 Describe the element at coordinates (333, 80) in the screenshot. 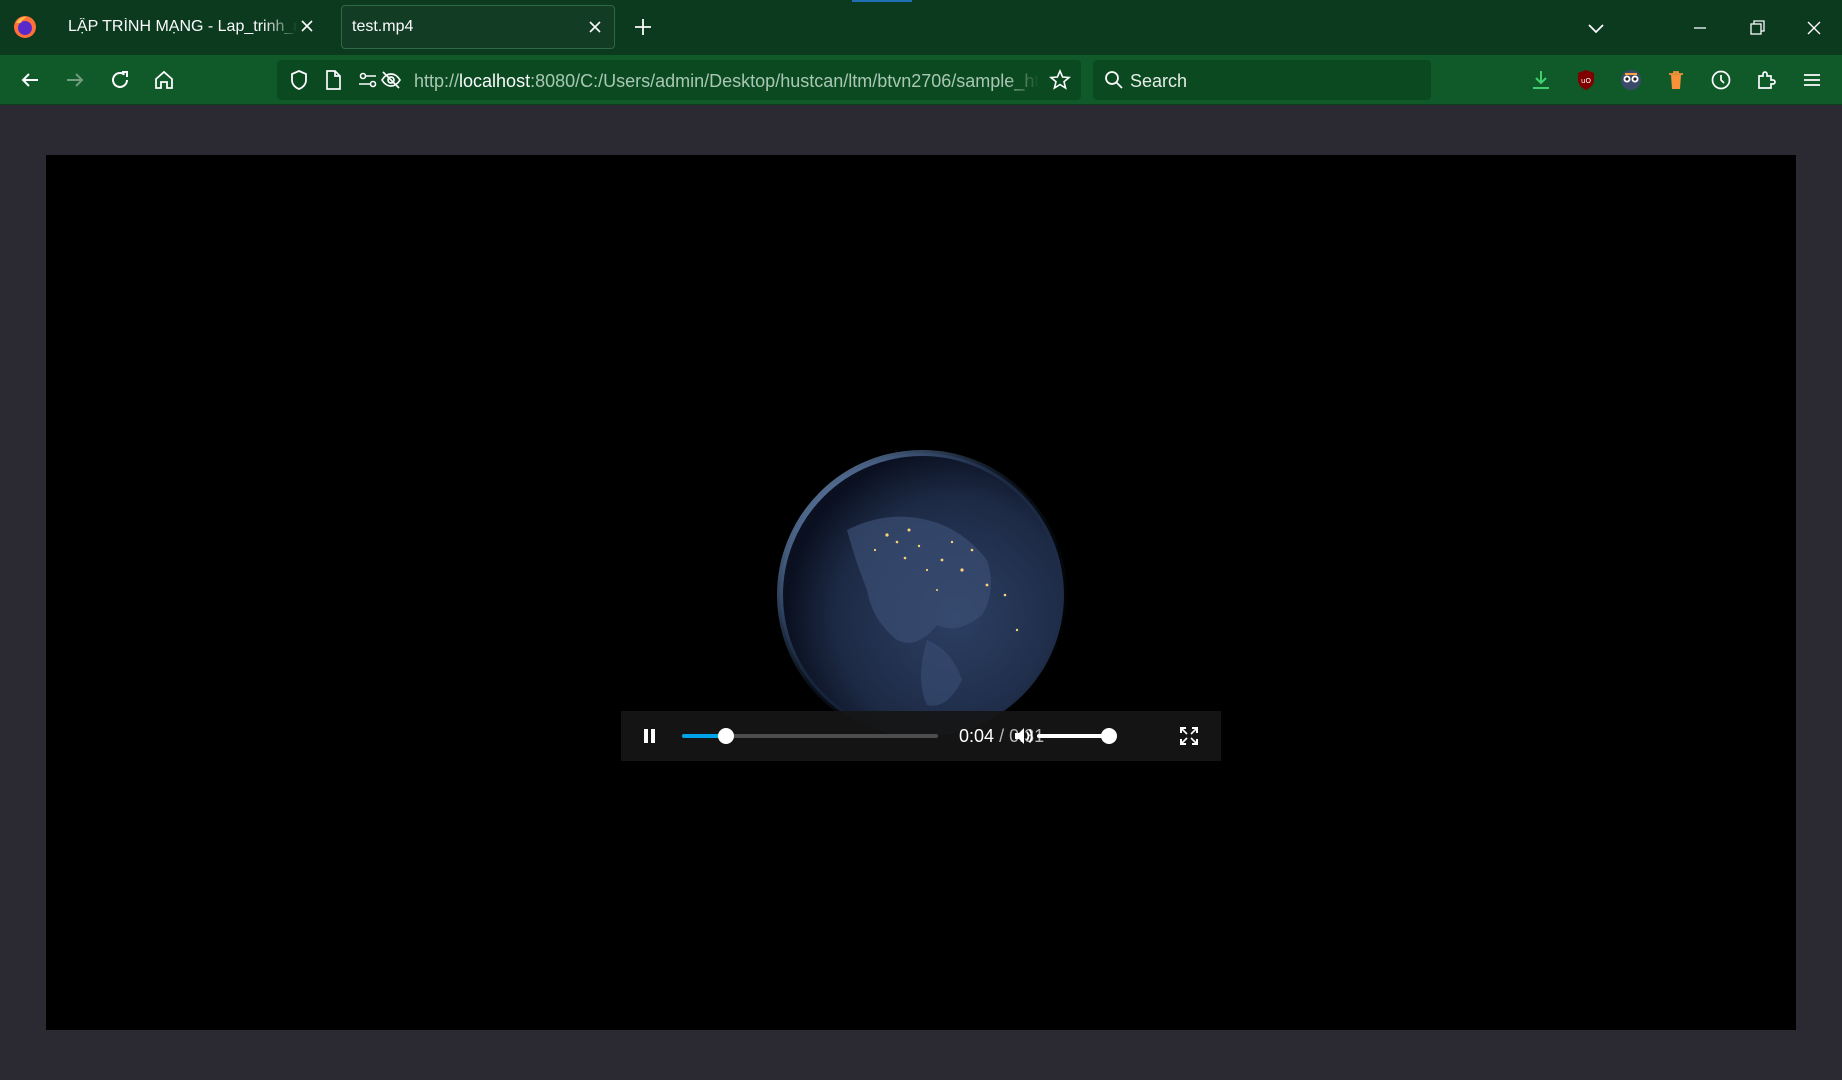

I see `page-icon` at that location.